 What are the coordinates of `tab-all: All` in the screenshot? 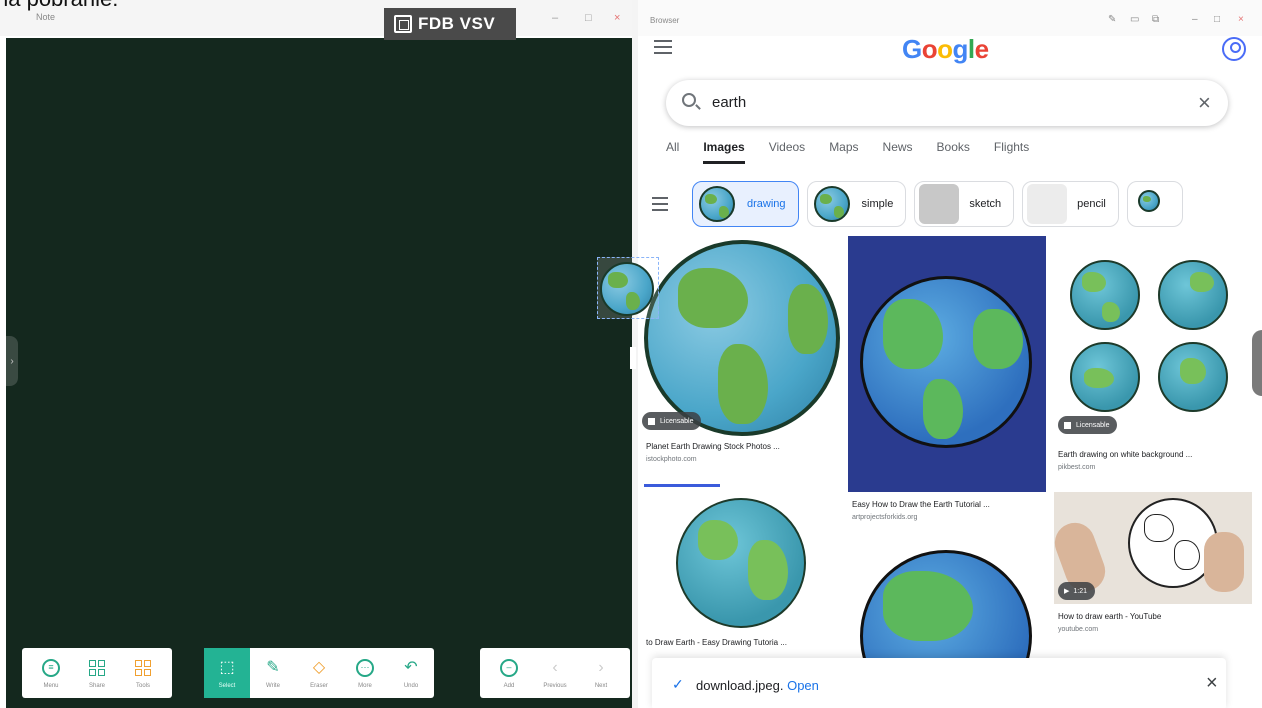 It's located at (672, 152).